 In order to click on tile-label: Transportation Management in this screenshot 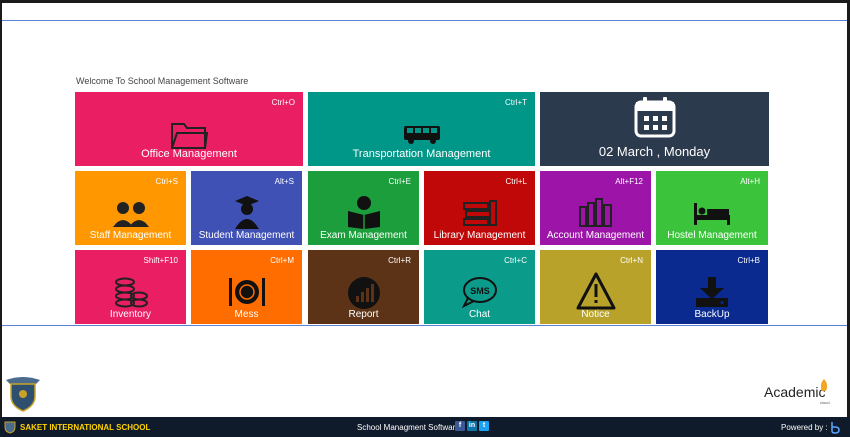, I will do `click(421, 154)`.